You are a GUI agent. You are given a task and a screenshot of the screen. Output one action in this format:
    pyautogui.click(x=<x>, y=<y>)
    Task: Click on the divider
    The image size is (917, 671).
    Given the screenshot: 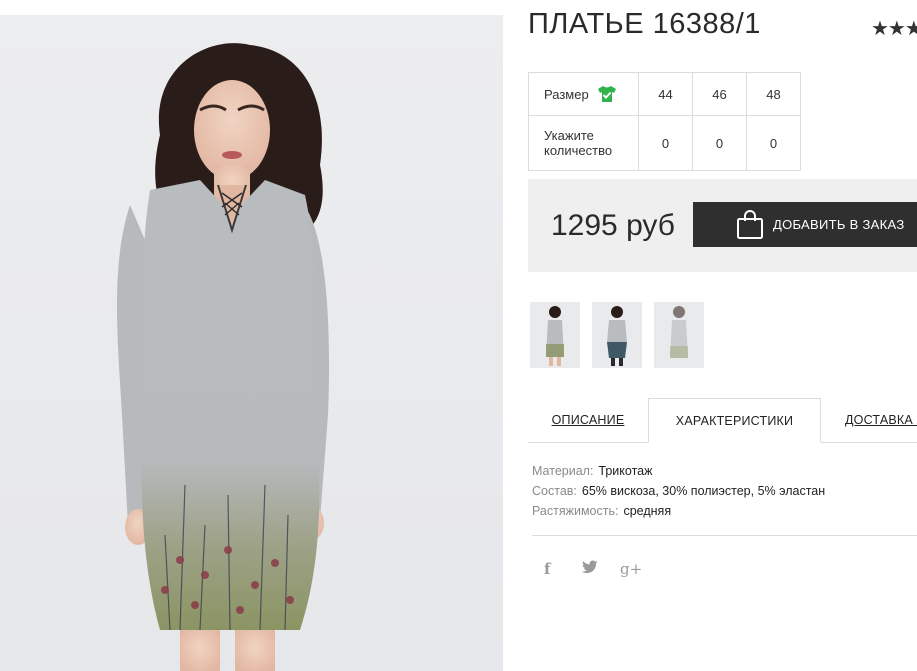 What is the action you would take?
    pyautogui.click(x=724, y=535)
    